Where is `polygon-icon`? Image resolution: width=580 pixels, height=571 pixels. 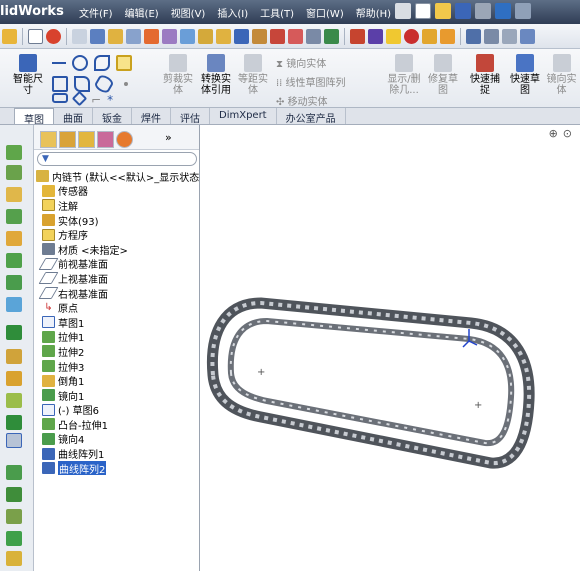
polygon-icon is located at coordinates (79, 98).